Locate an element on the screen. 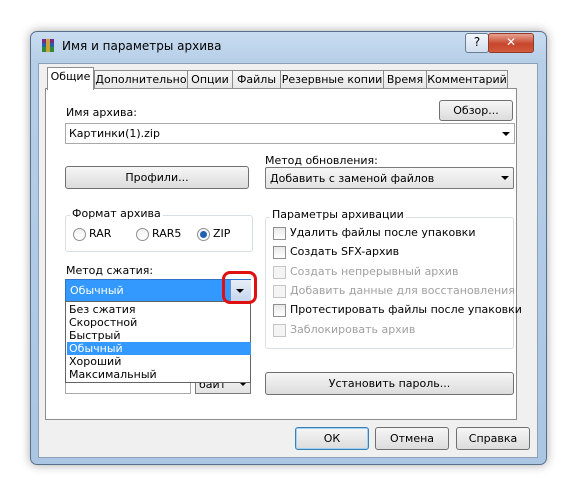  dropdown-option-best: Максимальный is located at coordinates (159, 374).